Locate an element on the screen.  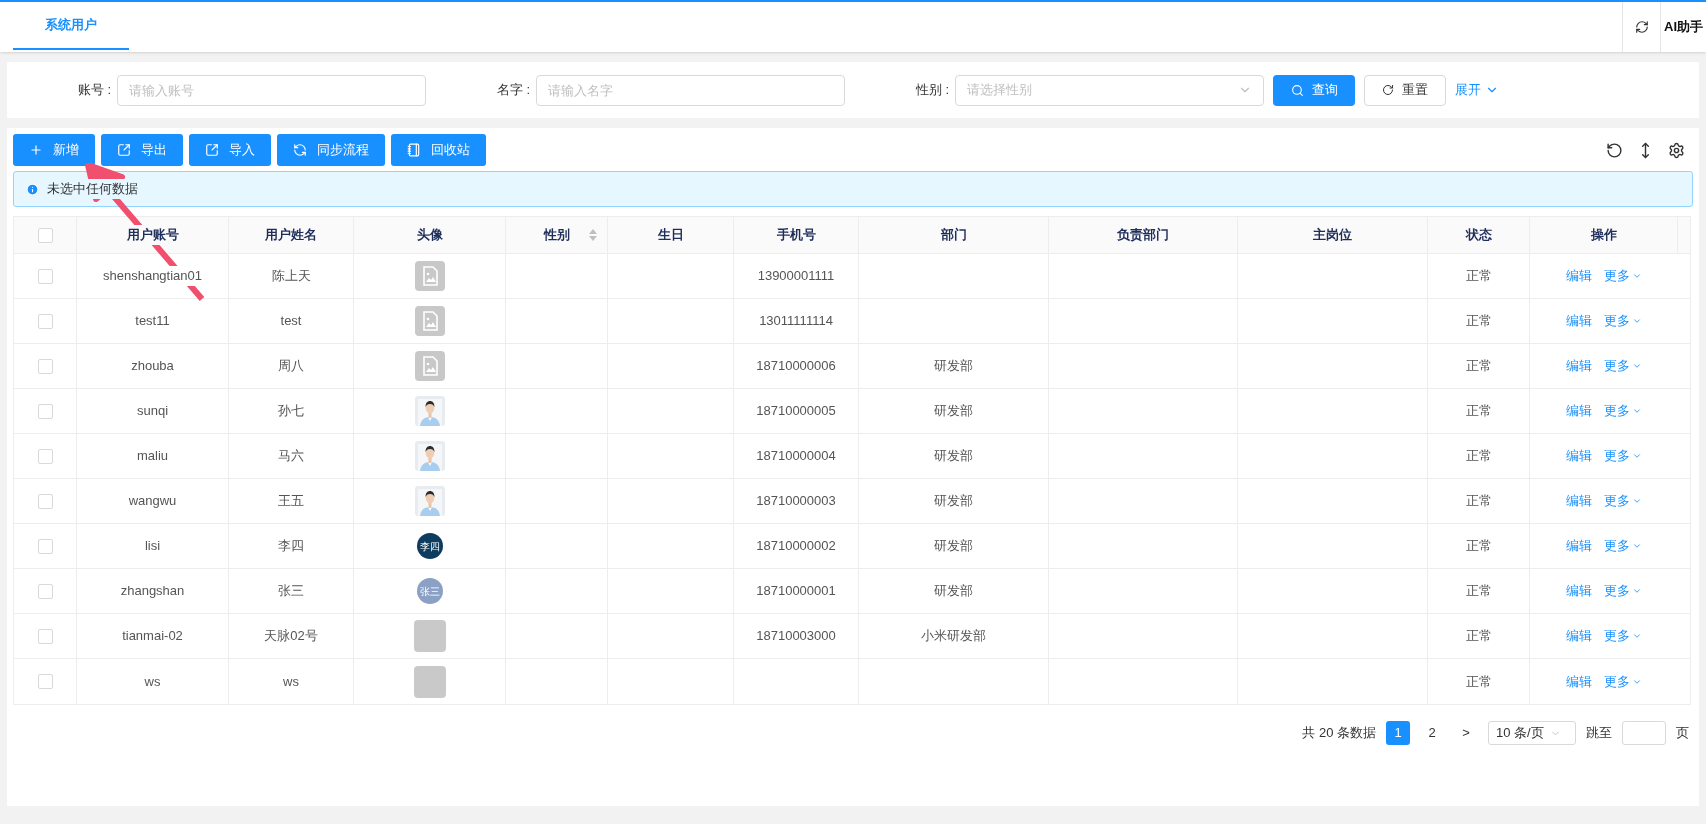
input-field: 请输入账号 is located at coordinates (271, 90).